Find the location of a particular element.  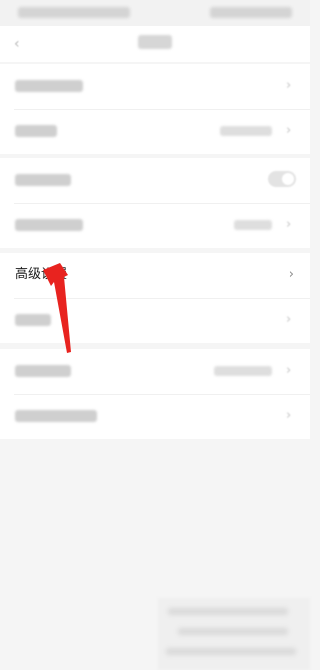

status-right-icons is located at coordinates (251, 12).